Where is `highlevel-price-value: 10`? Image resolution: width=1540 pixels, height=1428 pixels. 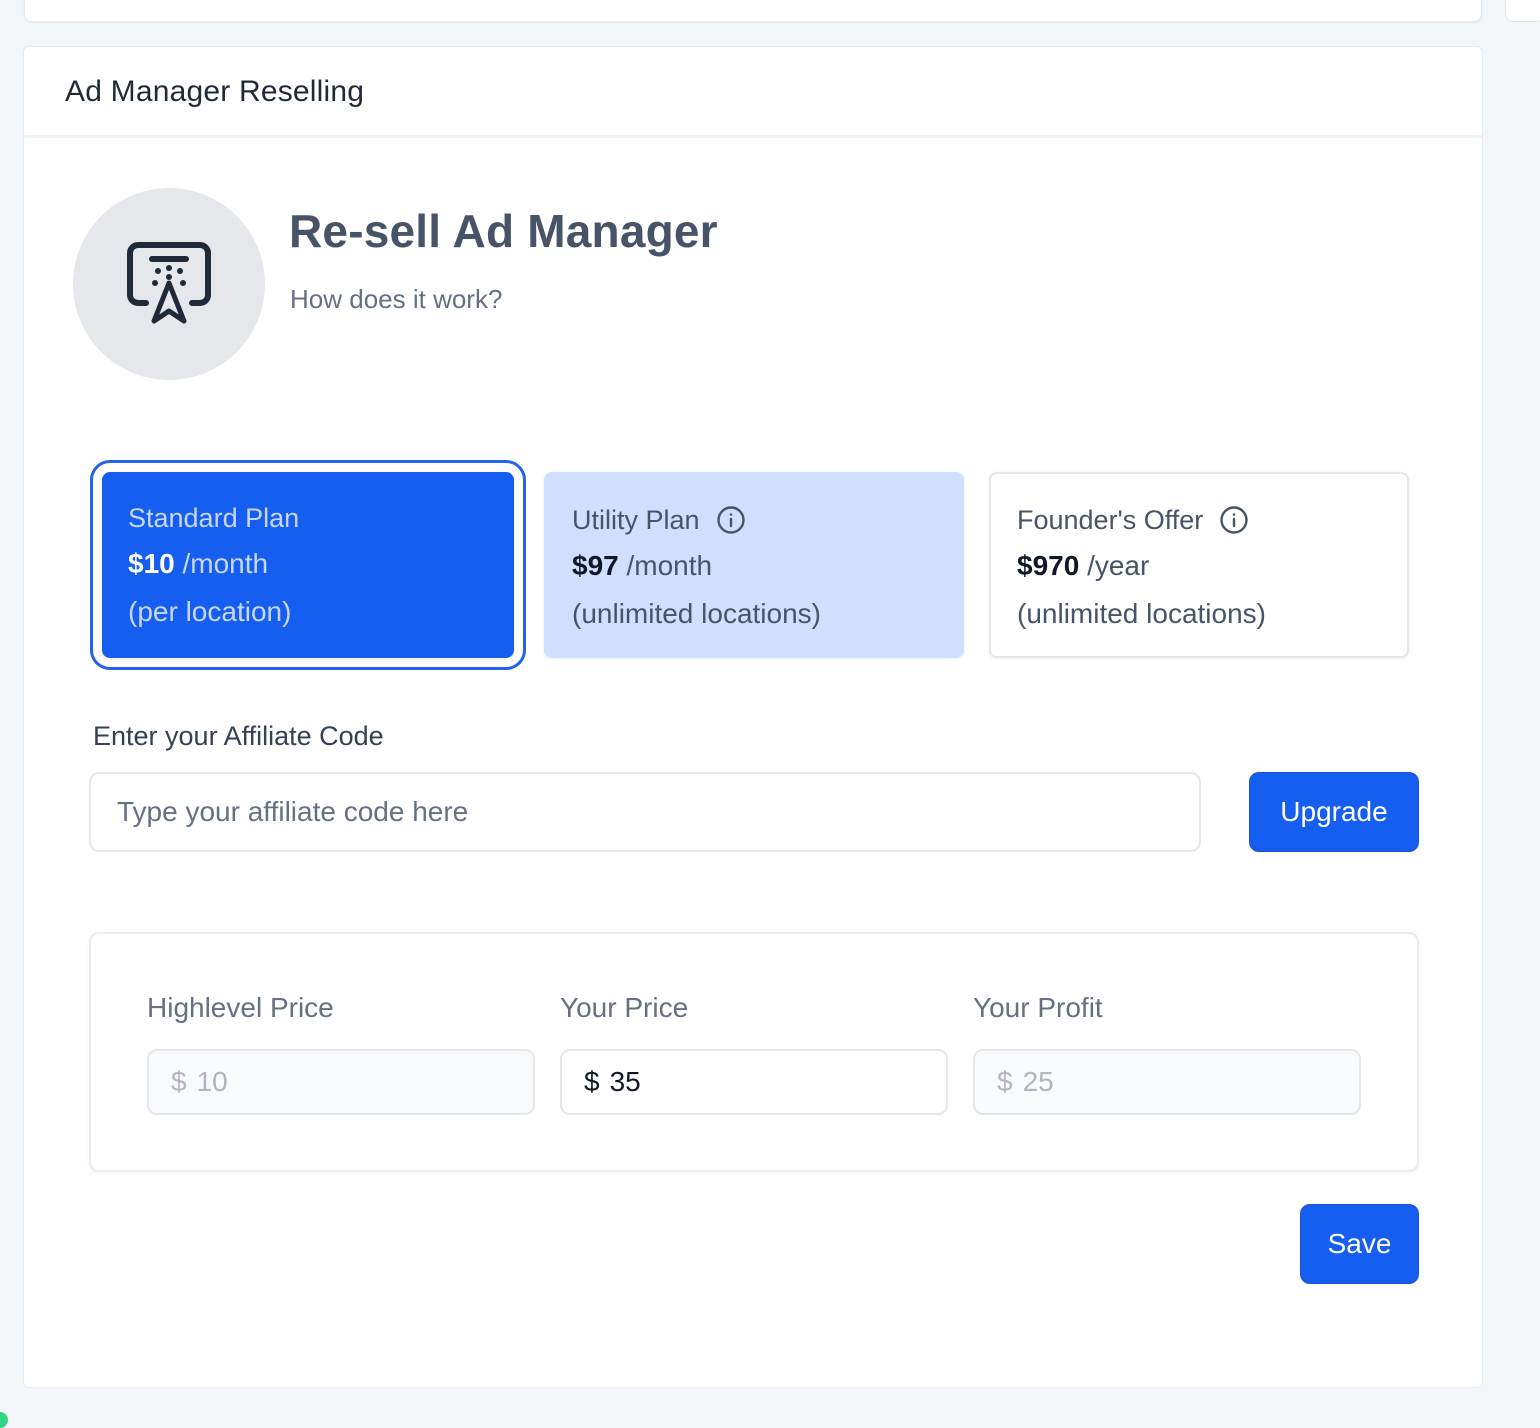
highlevel-price-value: 10 is located at coordinates (212, 1081).